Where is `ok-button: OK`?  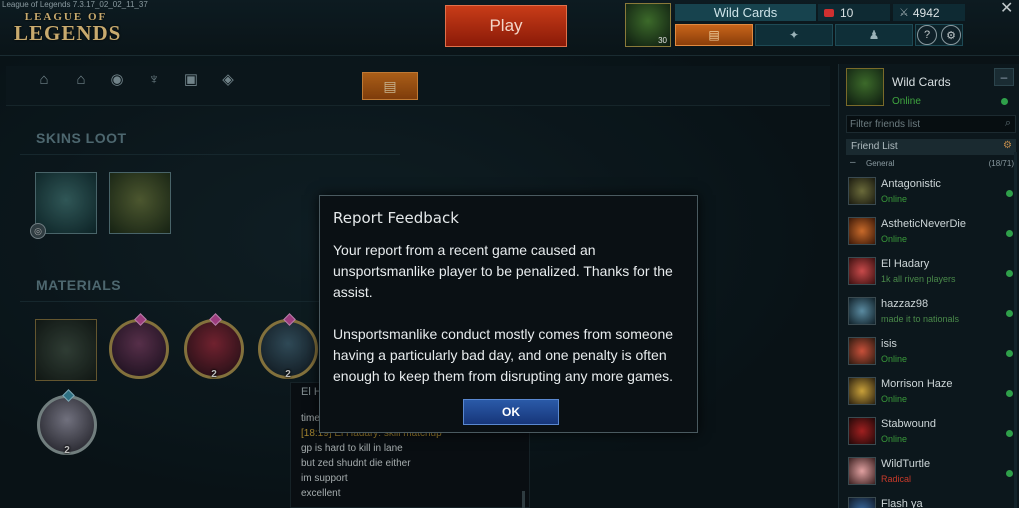 ok-button: OK is located at coordinates (511, 412).